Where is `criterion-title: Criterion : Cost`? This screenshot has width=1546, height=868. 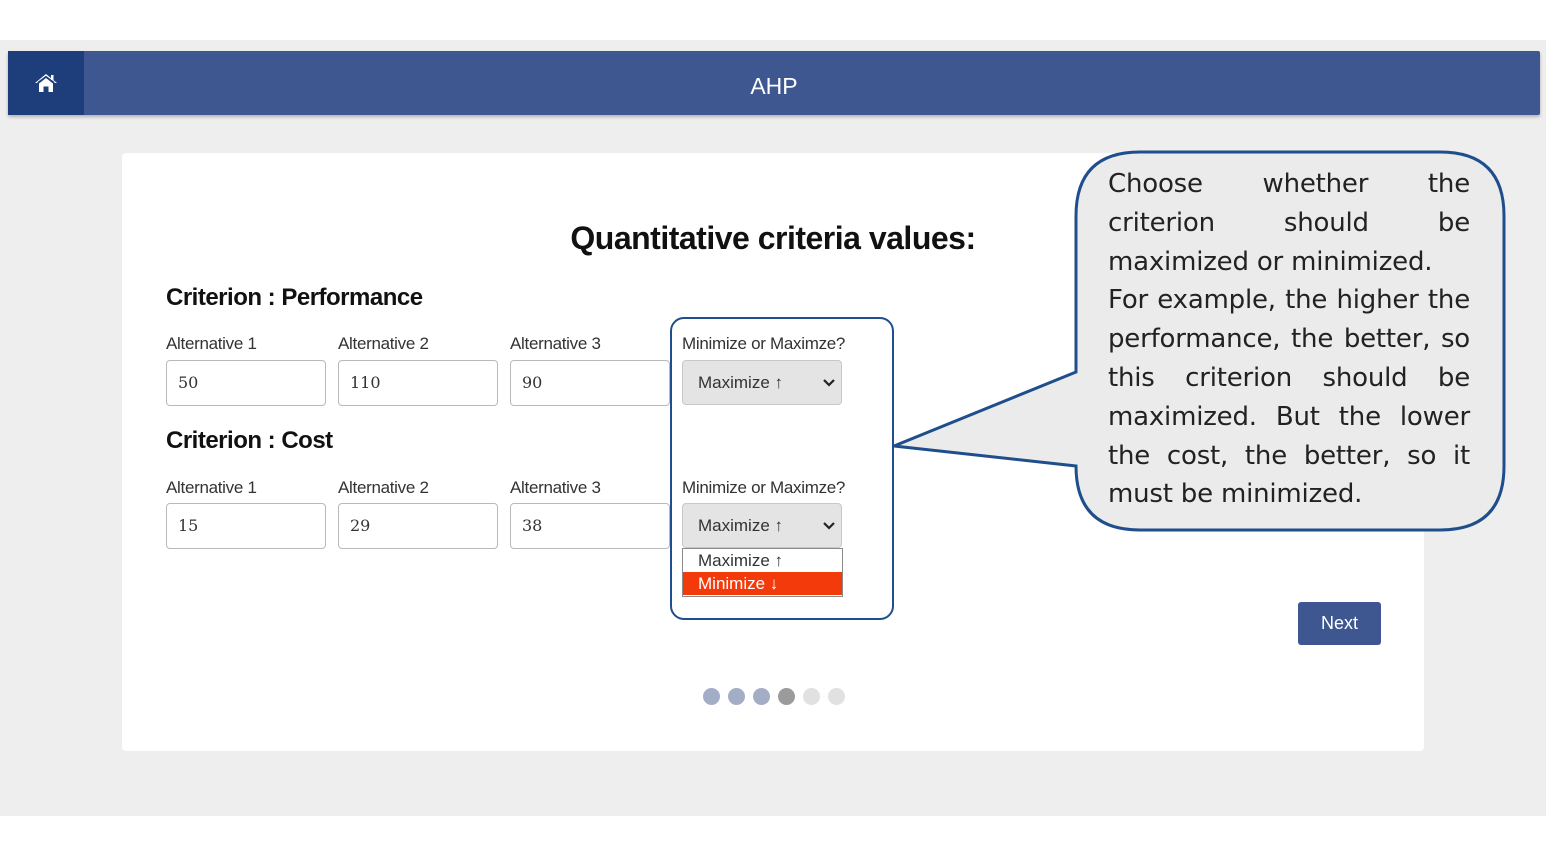 criterion-title: Criterion : Cost is located at coordinates (249, 440).